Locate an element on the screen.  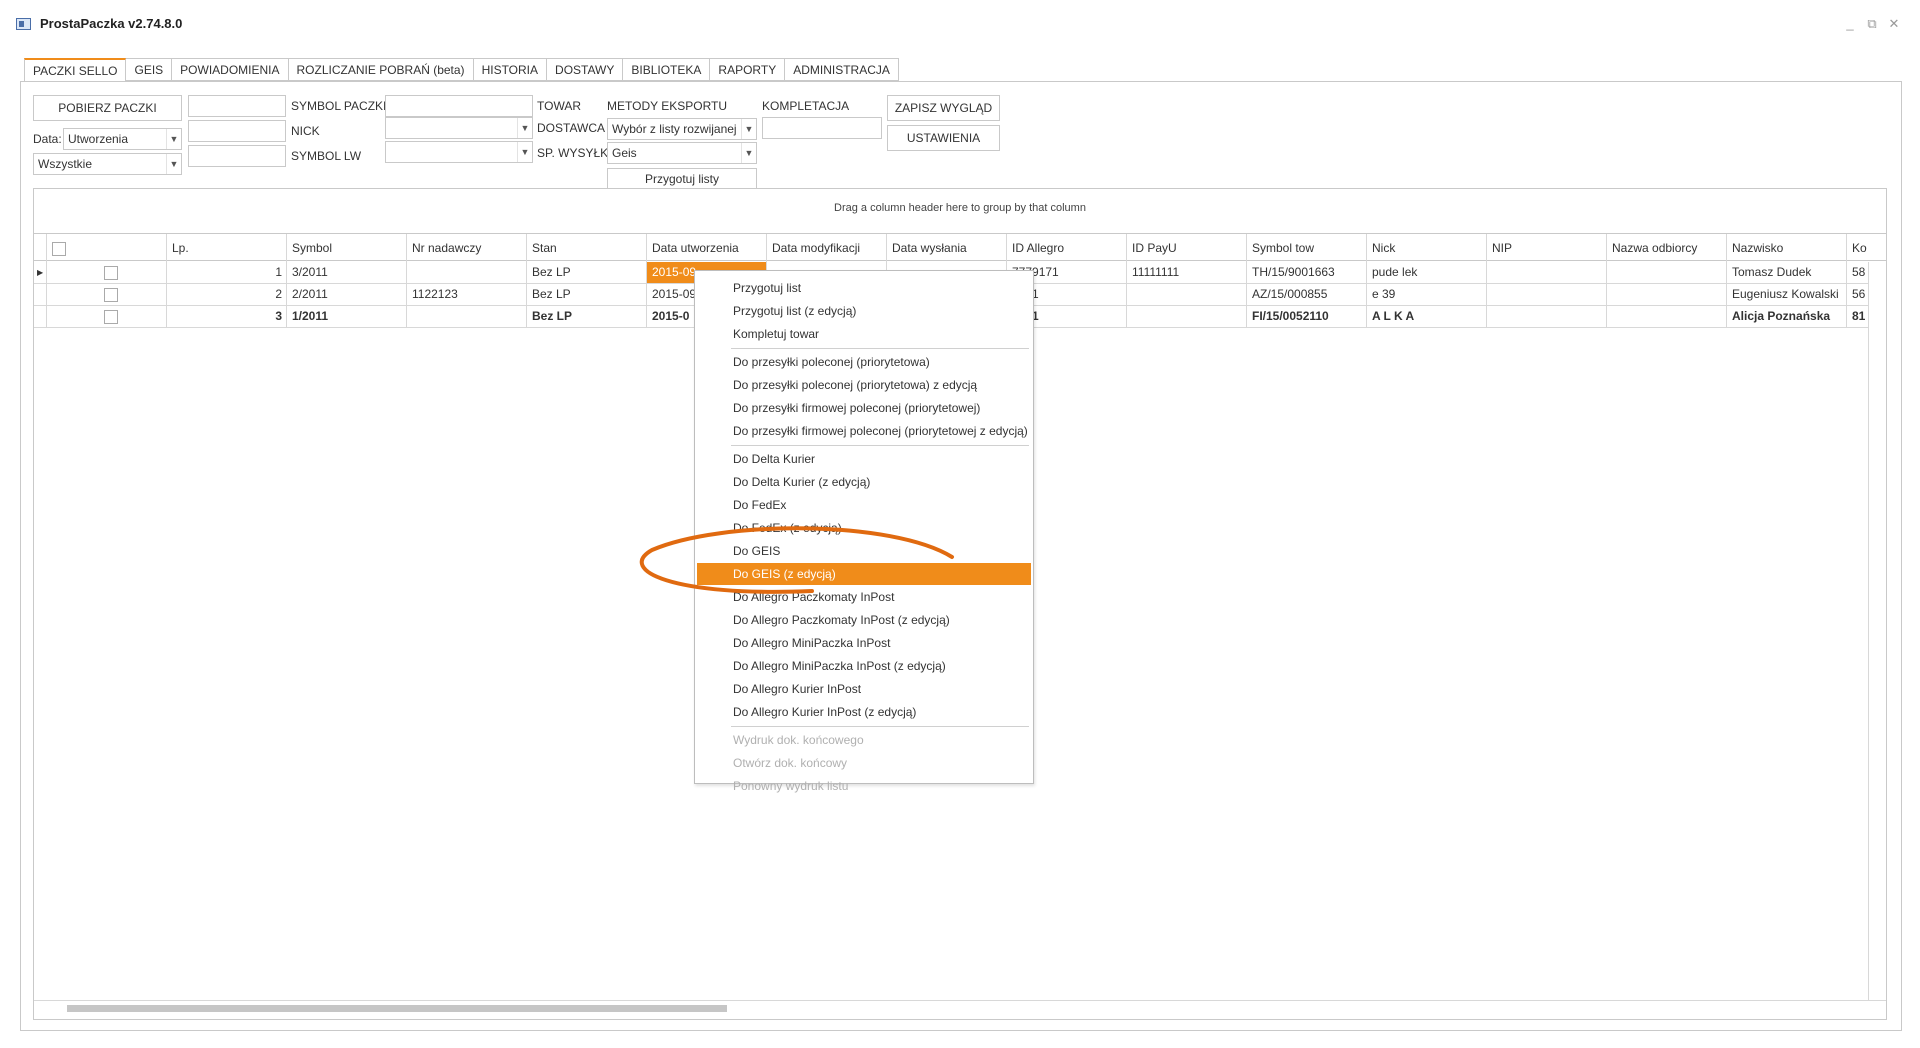
metody-eksportu-combo: Wybór z listy rozwijanej ▼ is located at coordinates (682, 129).